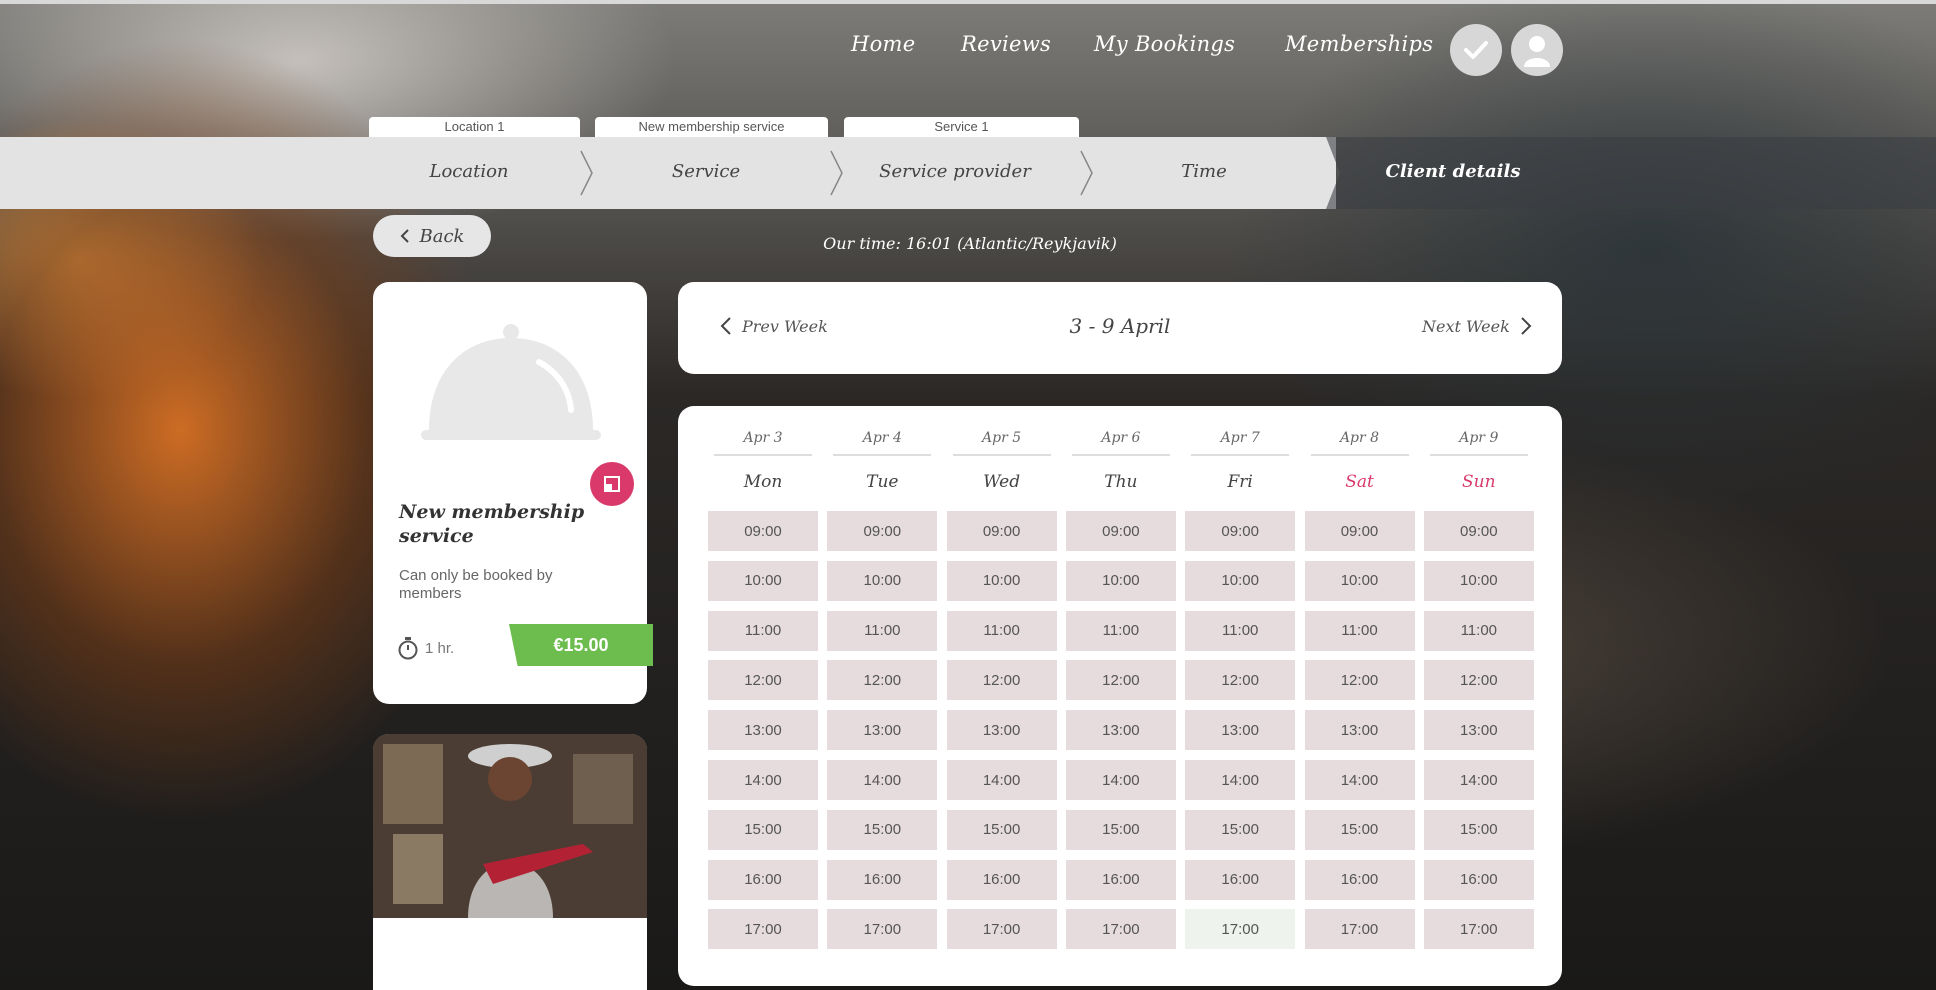 The height and width of the screenshot is (990, 1936). Describe the element at coordinates (440, 648) in the screenshot. I see `duration-label: 1 hr.` at that location.